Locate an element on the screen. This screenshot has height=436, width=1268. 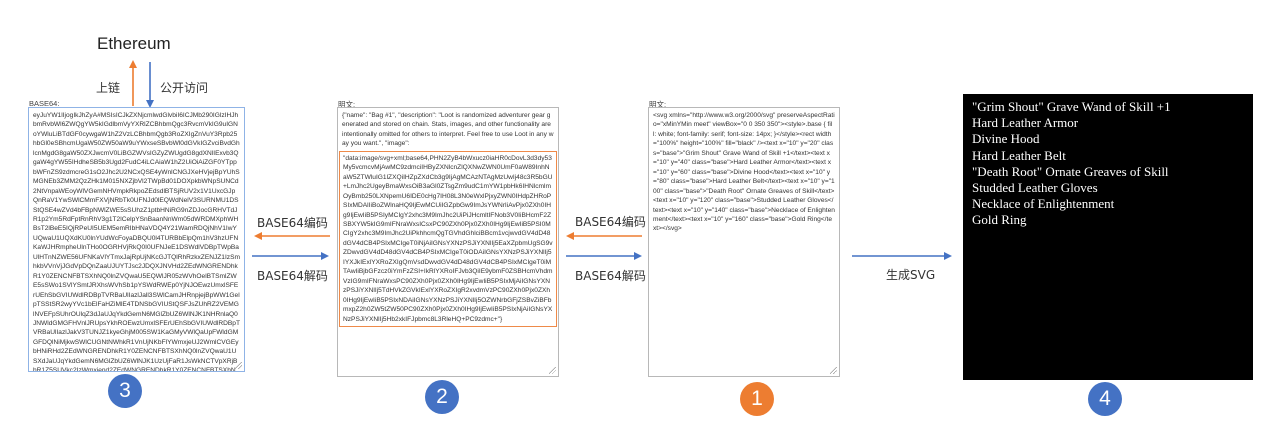
decode-label-right: BASE64解码 is located at coordinates (610, 276).